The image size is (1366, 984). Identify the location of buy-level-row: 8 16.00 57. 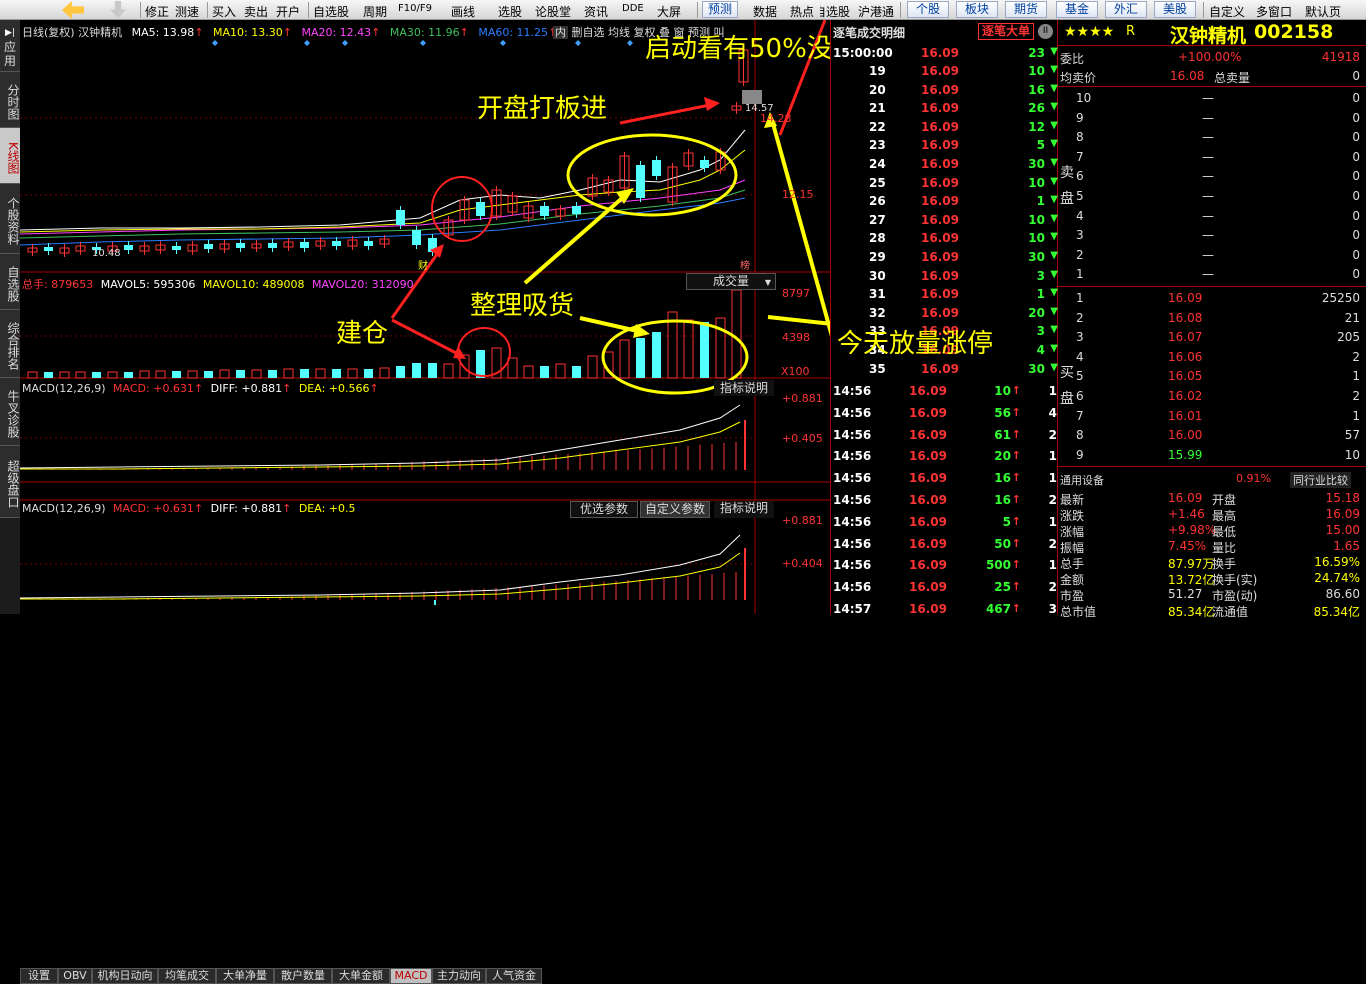
(1212, 435).